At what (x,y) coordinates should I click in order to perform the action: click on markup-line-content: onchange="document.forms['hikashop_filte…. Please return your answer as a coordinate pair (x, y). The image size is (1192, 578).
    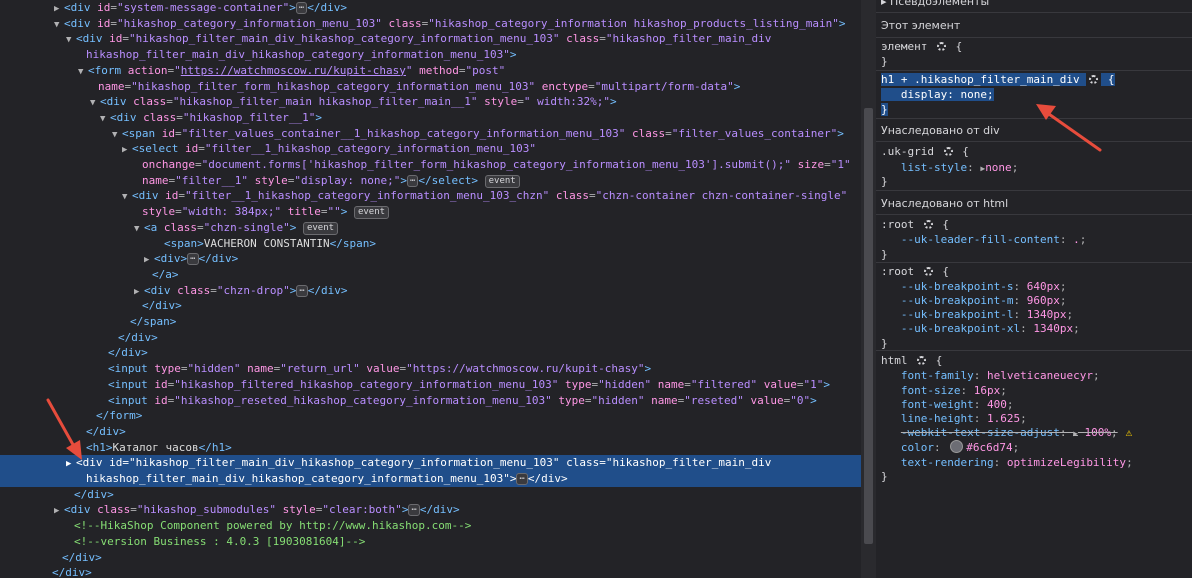
    Looking at the image, I should click on (496, 164).